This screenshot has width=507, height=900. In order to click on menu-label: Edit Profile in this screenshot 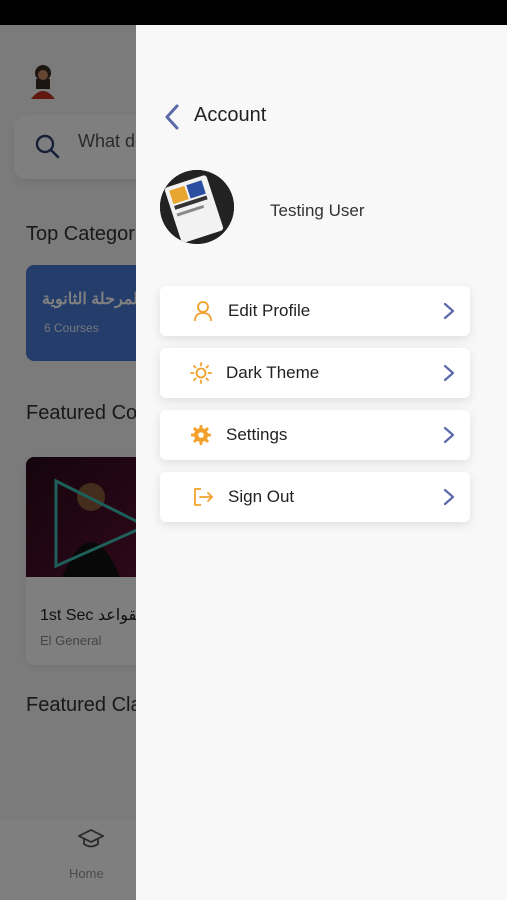, I will do `click(269, 310)`.